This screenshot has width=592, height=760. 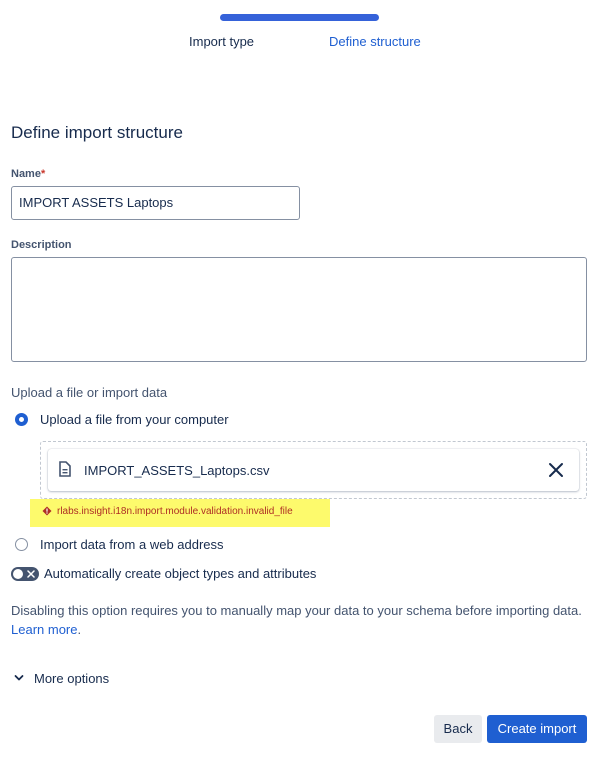 I want to click on radio-web-address-label: Import data from a web address, so click(x=132, y=544).